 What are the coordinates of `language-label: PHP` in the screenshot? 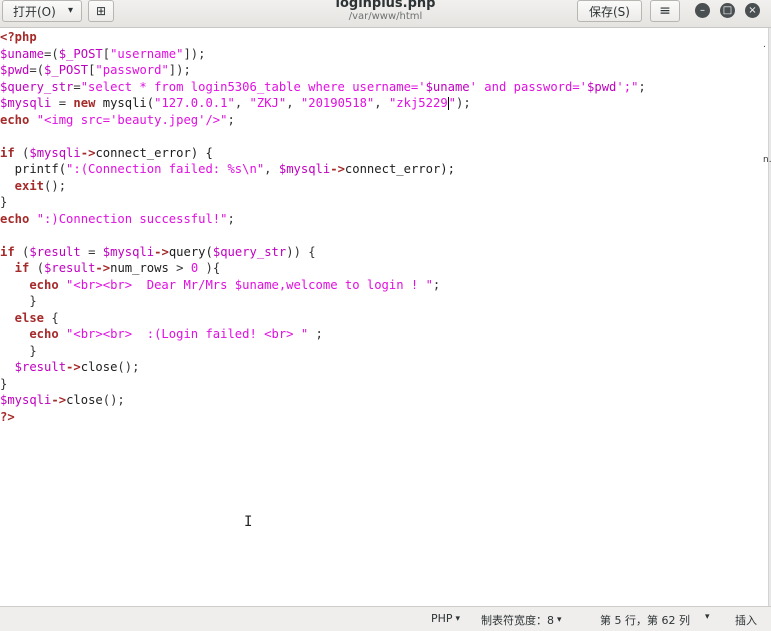 It's located at (442, 618).